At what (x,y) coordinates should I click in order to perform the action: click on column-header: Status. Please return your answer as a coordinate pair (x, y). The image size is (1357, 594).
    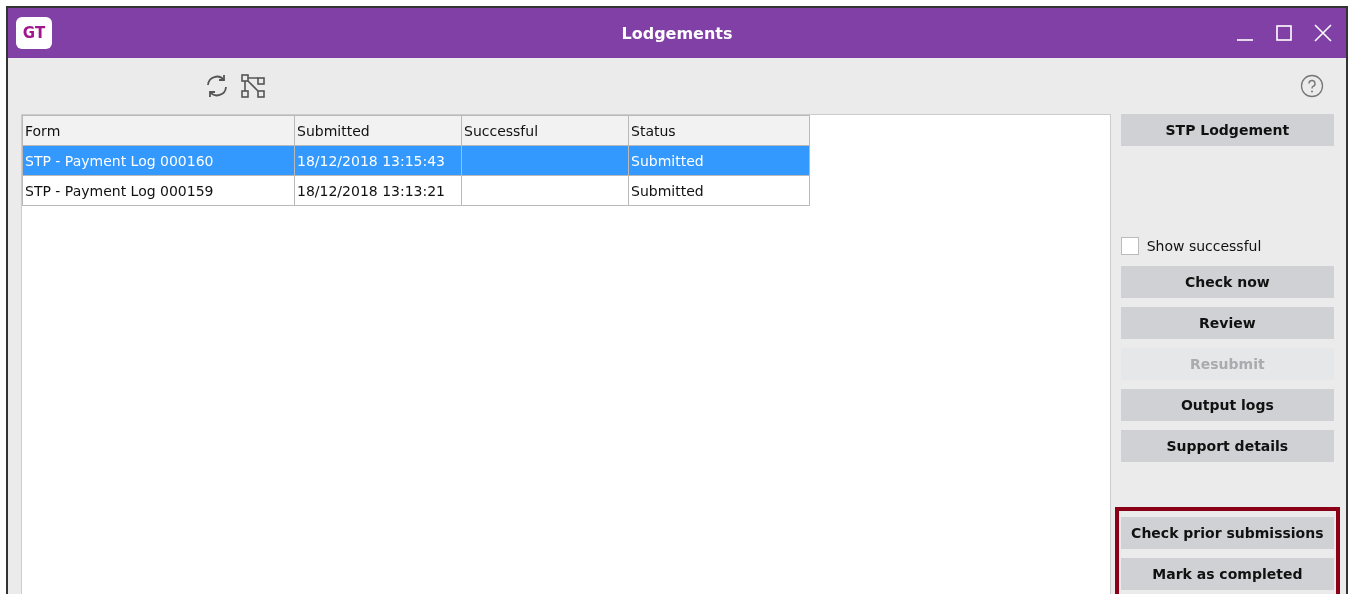
    Looking at the image, I should click on (719, 130).